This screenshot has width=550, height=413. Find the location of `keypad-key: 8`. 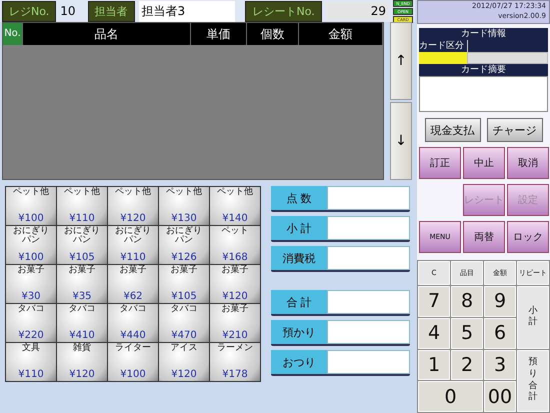

keypad-key: 8 is located at coordinates (467, 301).